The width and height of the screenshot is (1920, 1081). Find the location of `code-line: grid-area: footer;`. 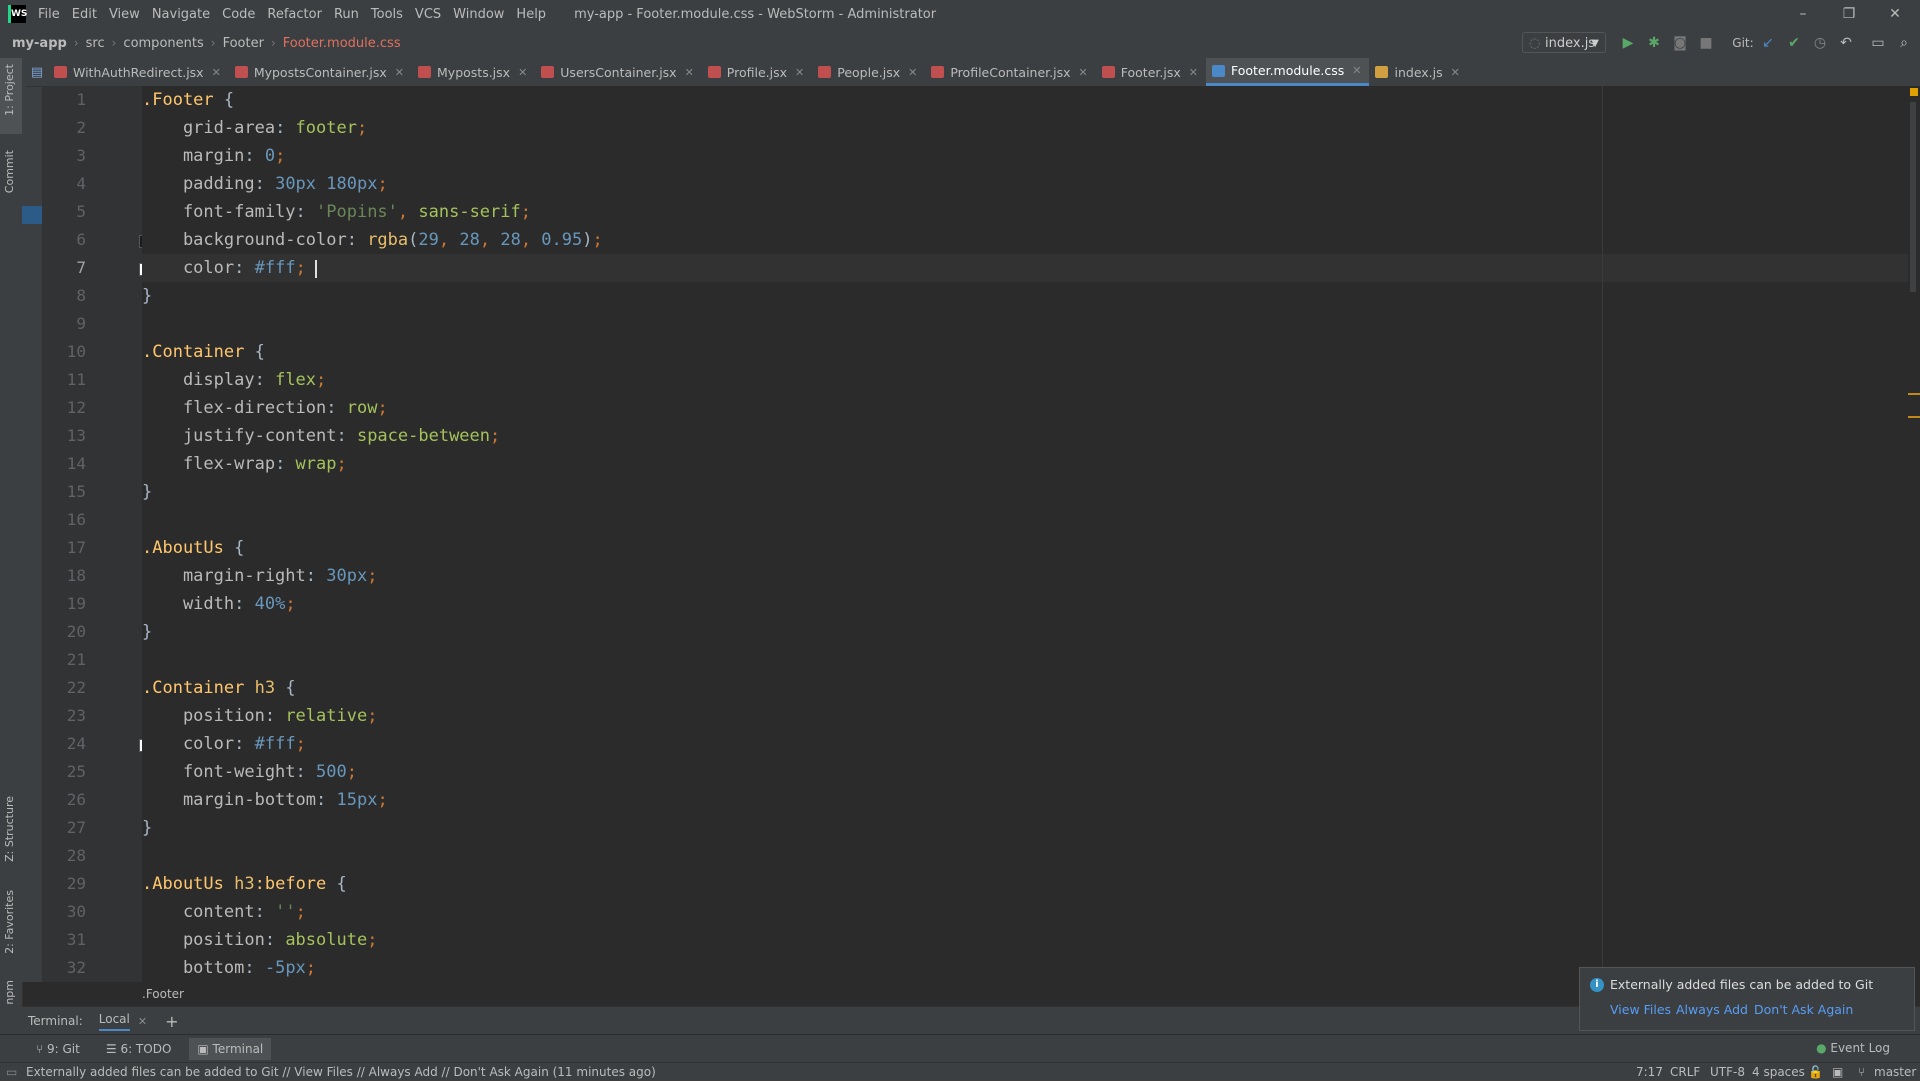

code-line: grid-area: footer; is located at coordinates (254, 128).